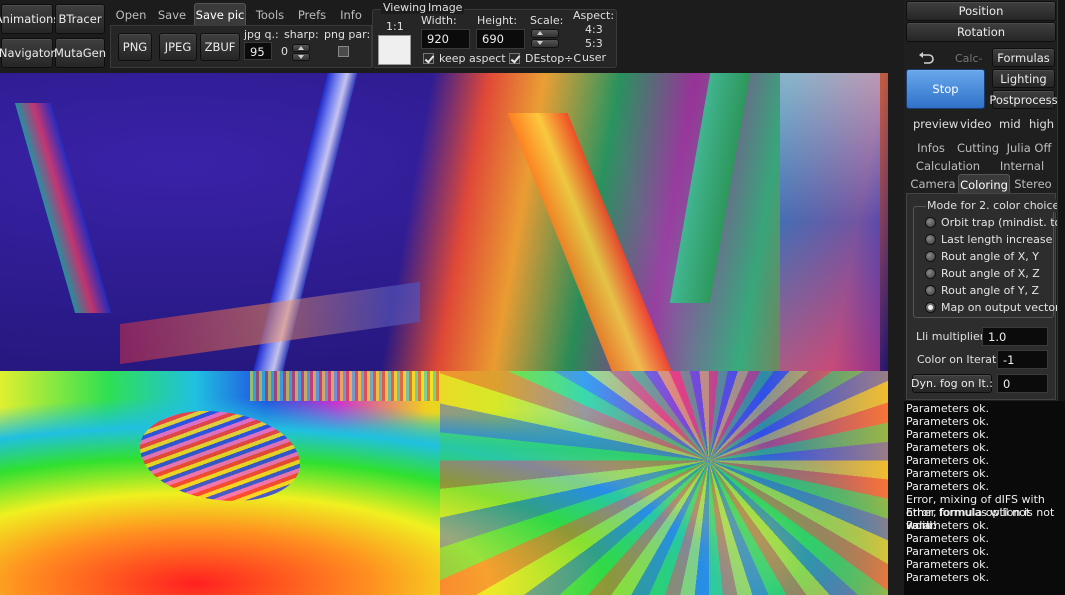  I want to click on jpg-quality-value: 95, so click(257, 52).